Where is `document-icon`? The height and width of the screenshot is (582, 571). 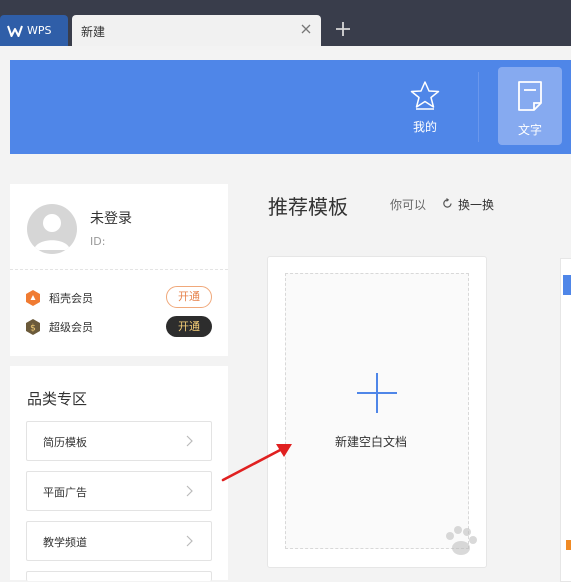 document-icon is located at coordinates (530, 96).